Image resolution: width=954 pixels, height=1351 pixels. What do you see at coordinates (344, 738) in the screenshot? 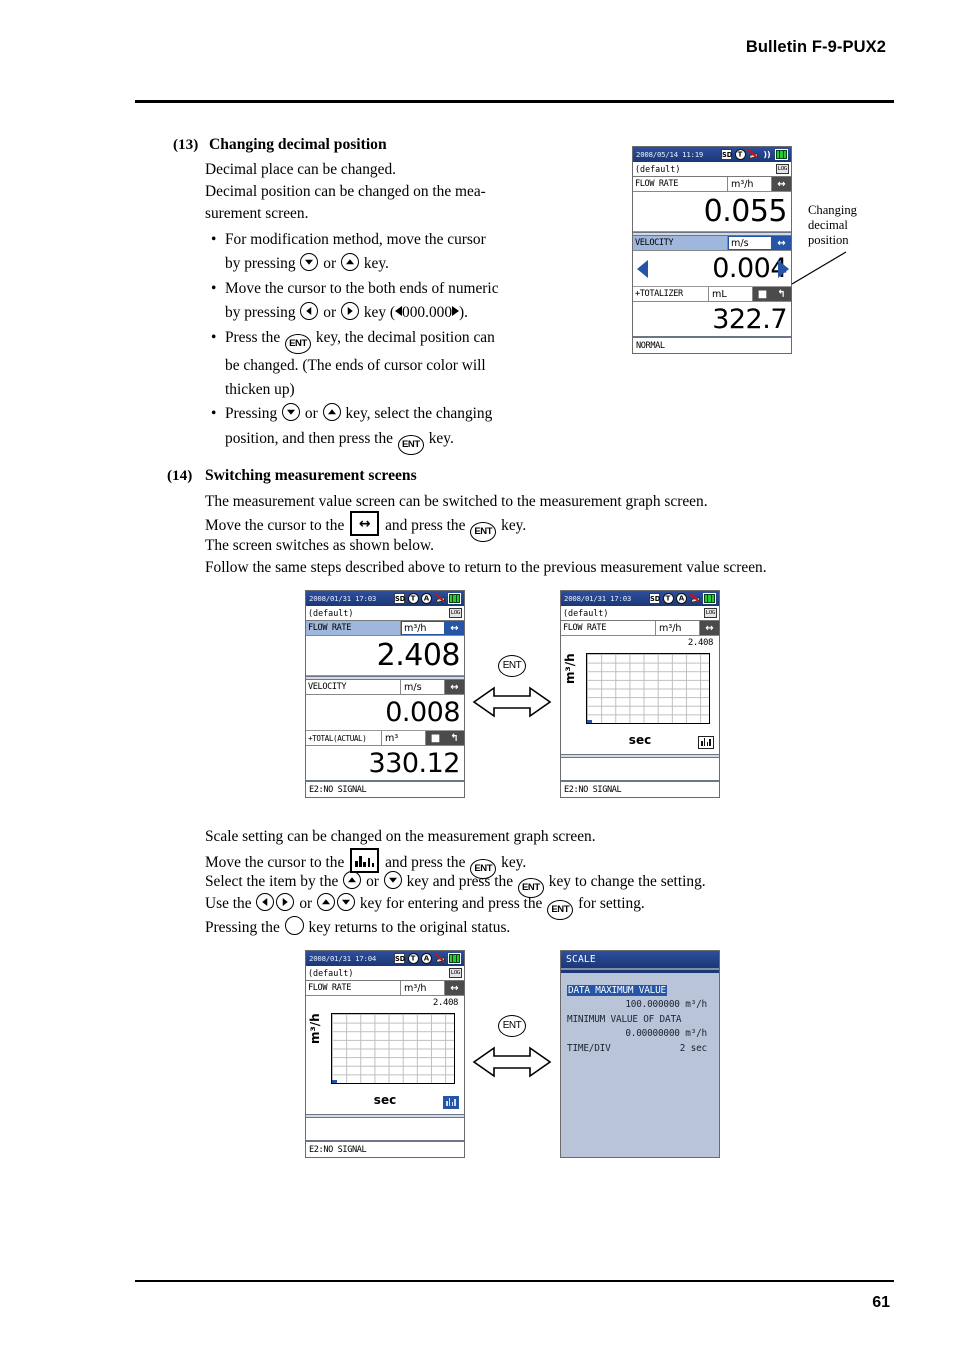
I see `total-actual-label: +TOTAL(ACTUAL)` at bounding box center [344, 738].